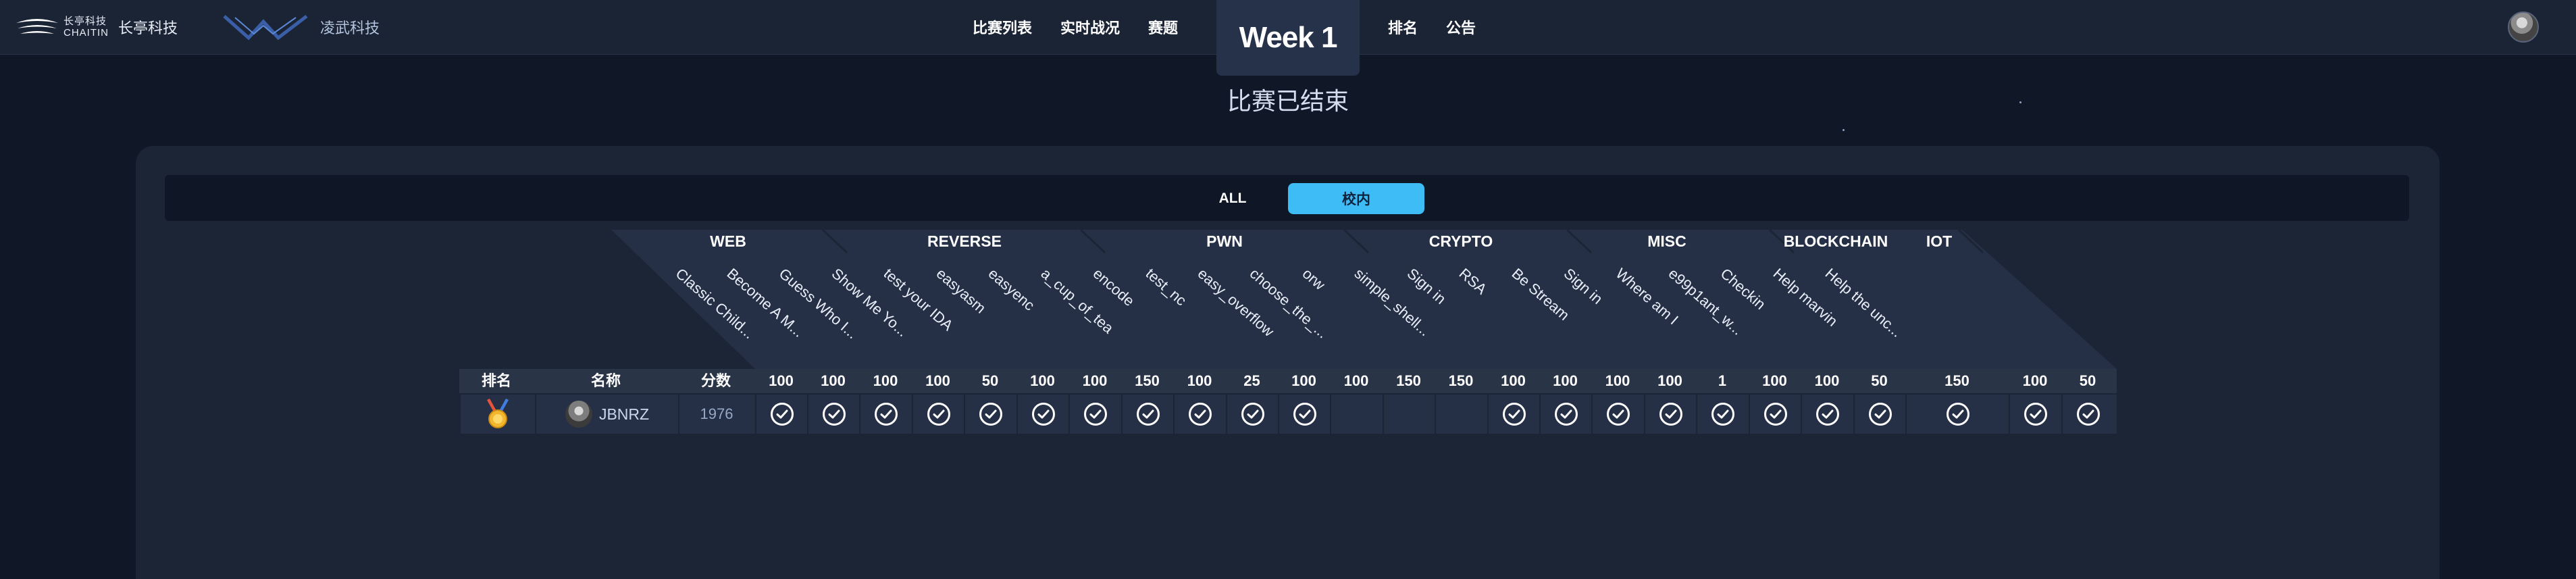 This screenshot has height=579, width=2576. What do you see at coordinates (624, 414) in the screenshot?
I see `player-name: JBNRZ` at bounding box center [624, 414].